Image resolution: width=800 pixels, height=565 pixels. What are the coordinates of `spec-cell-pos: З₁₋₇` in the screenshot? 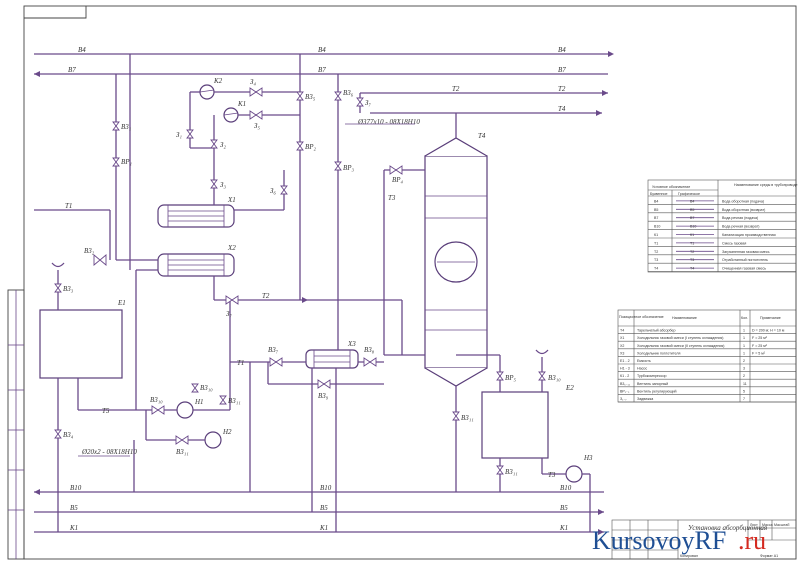 It's located at (623, 399).